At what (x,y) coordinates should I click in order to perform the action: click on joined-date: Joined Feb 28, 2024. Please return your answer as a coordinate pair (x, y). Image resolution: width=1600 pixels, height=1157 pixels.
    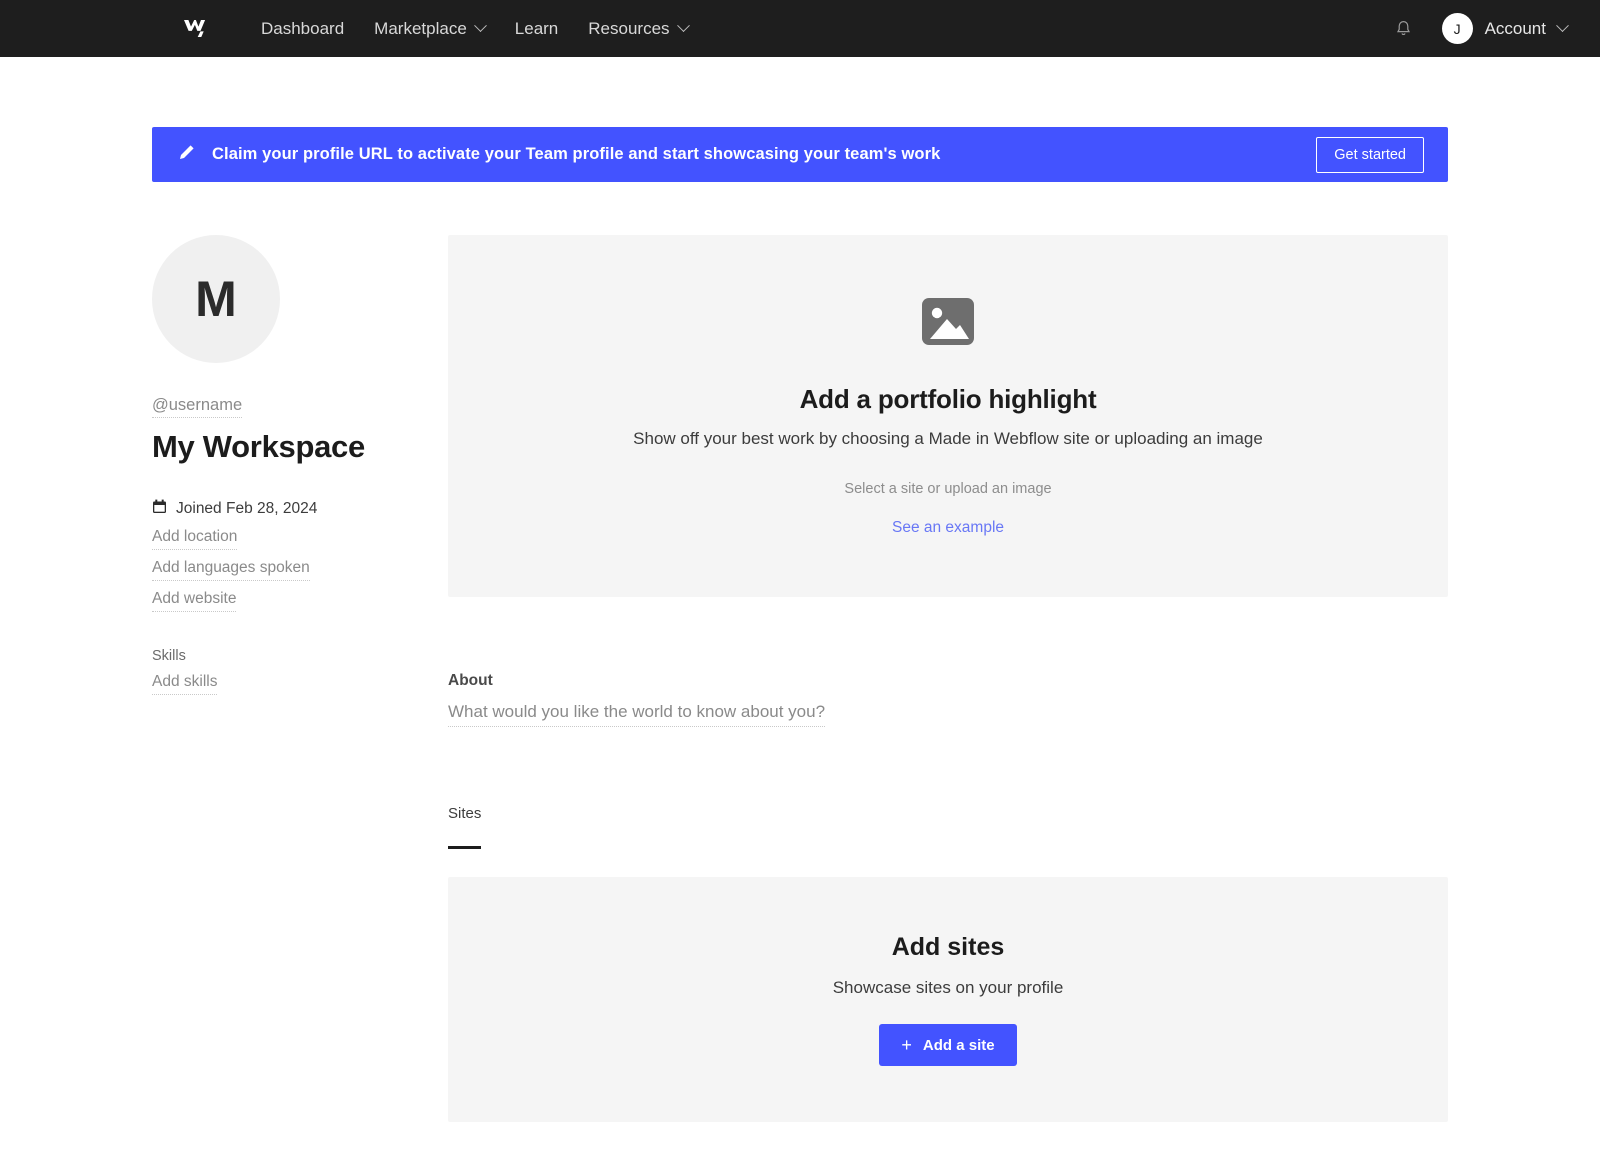
    Looking at the image, I should click on (234, 509).